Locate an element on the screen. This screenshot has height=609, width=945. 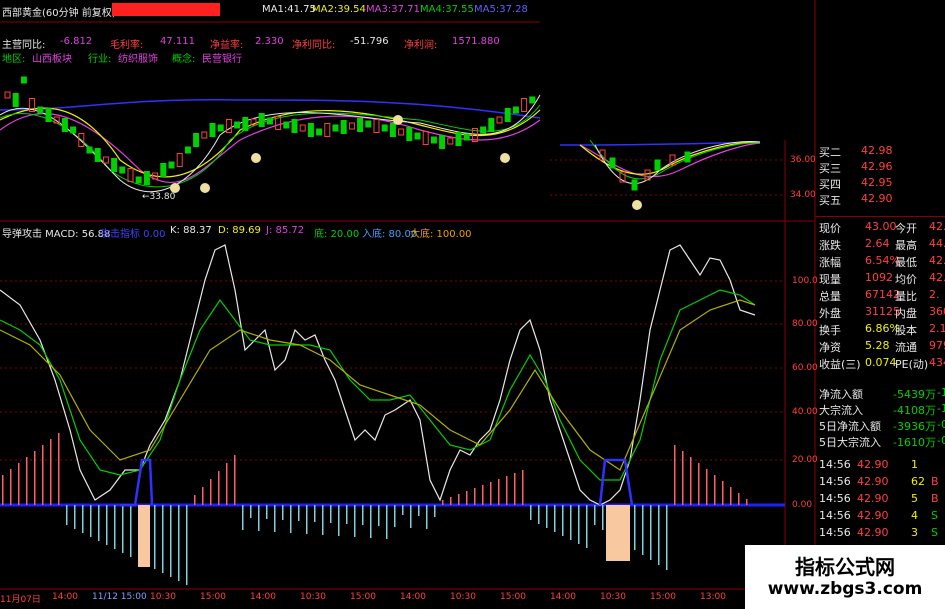
quote-value: 1092 is located at coordinates (879, 277).